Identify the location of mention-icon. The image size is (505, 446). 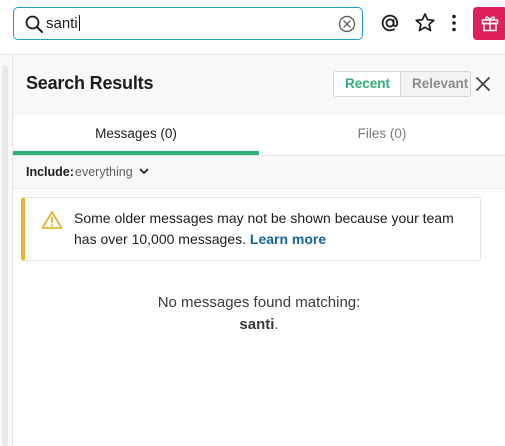
(390, 23).